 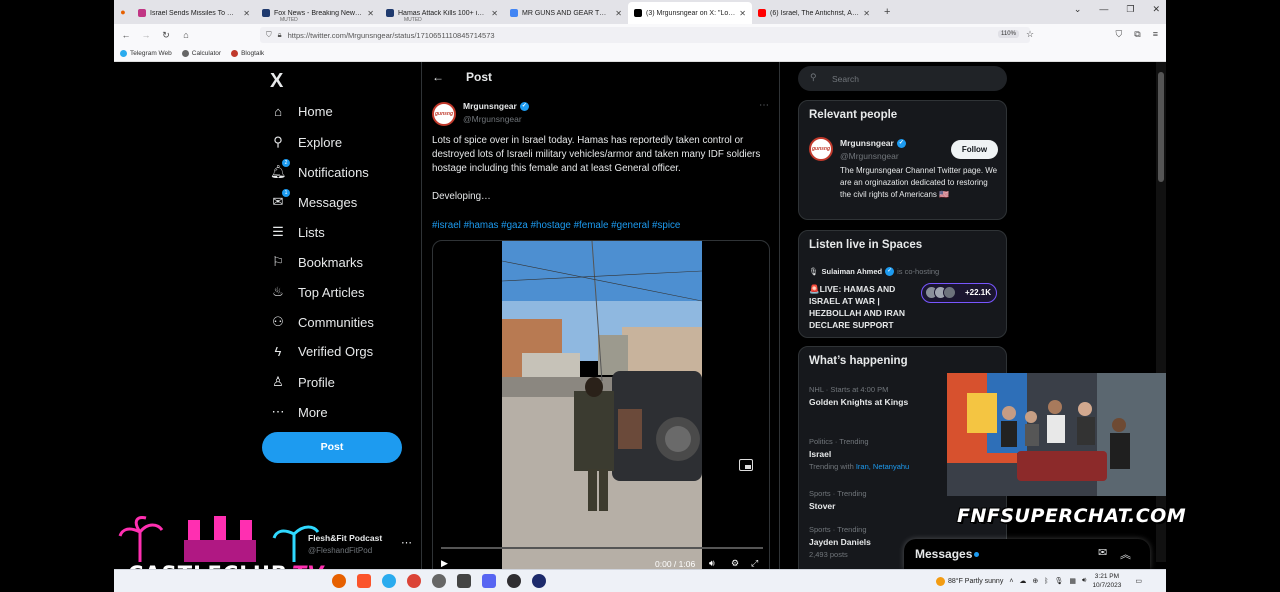 I want to click on bluetooth-icon: ᛒ, so click(x=1046, y=581).